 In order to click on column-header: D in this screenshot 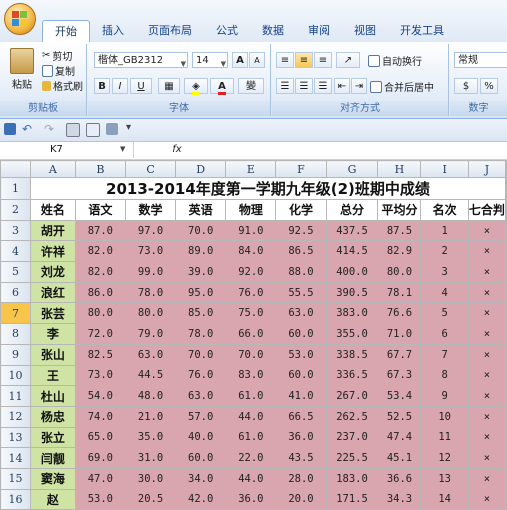, I will do `click(201, 169)`.